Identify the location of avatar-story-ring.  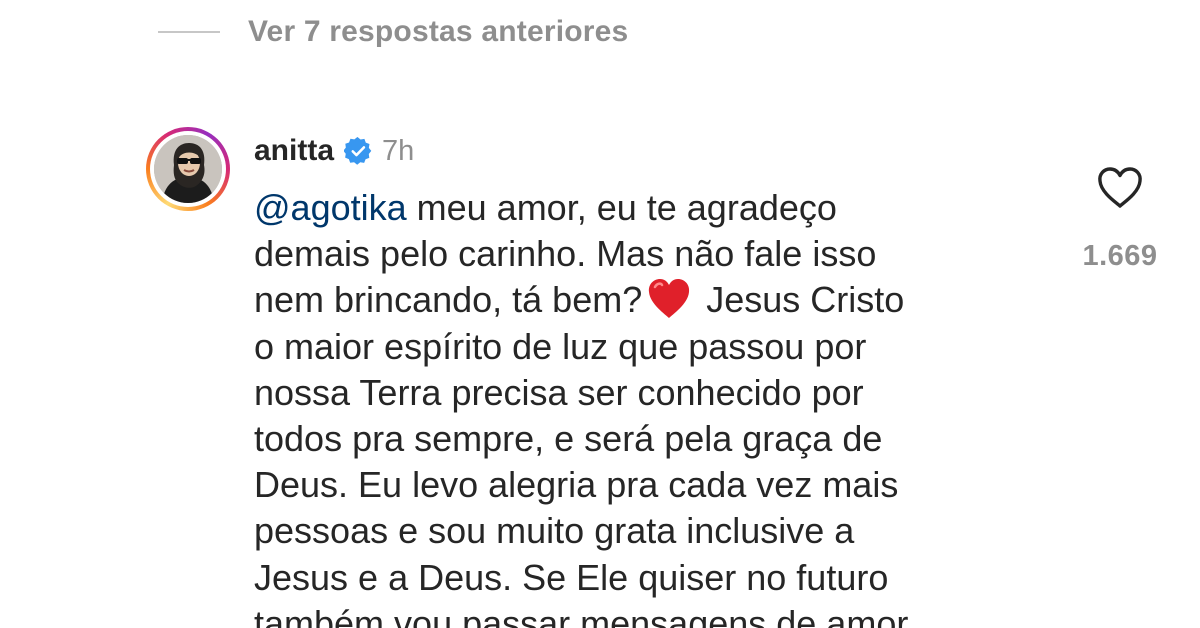
(188, 169).